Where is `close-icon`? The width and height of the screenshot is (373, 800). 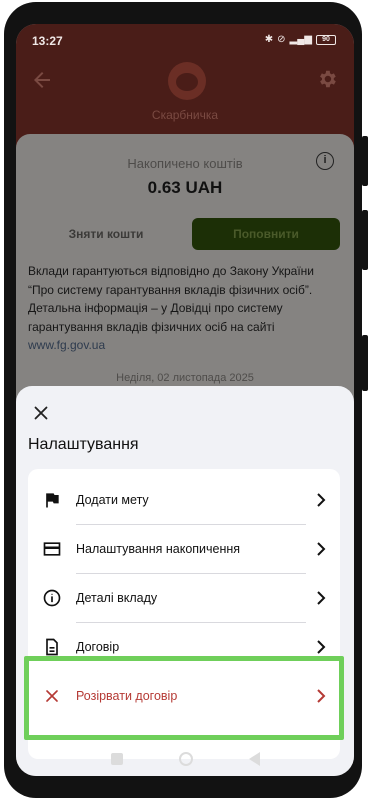
close-icon is located at coordinates (41, 413).